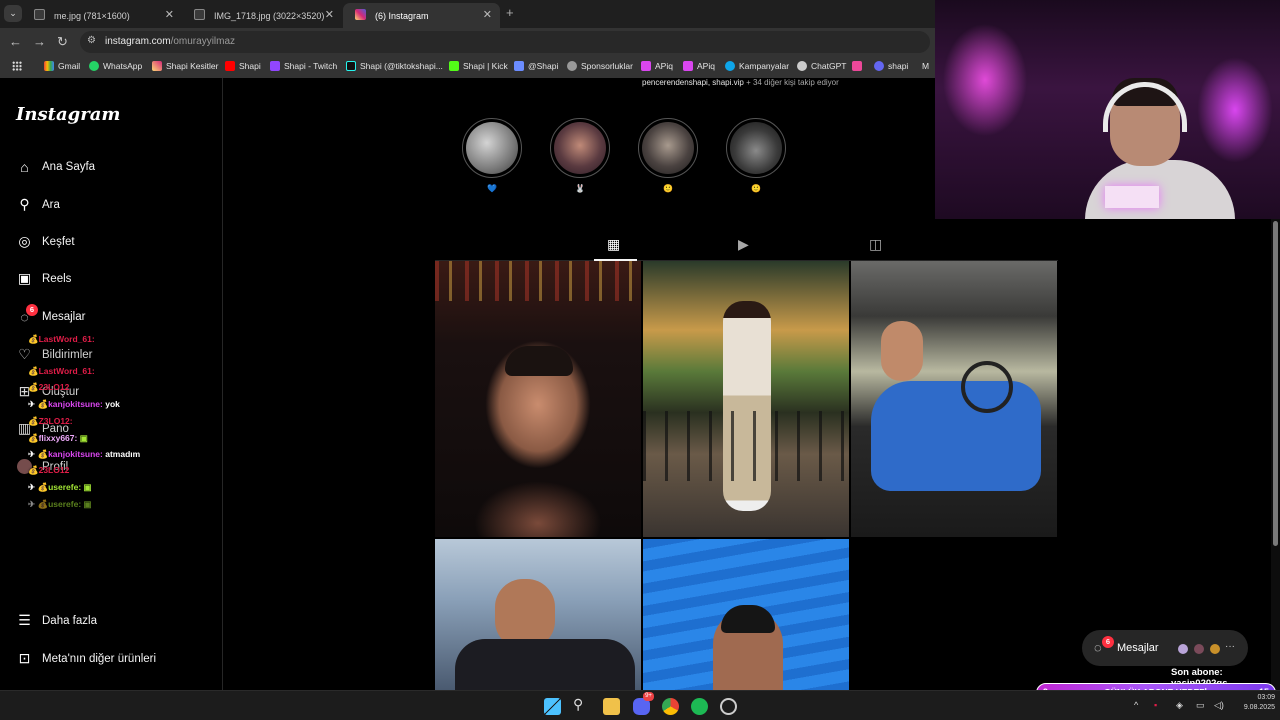  I want to click on bookmark-apiq-2: APiq, so click(699, 66).